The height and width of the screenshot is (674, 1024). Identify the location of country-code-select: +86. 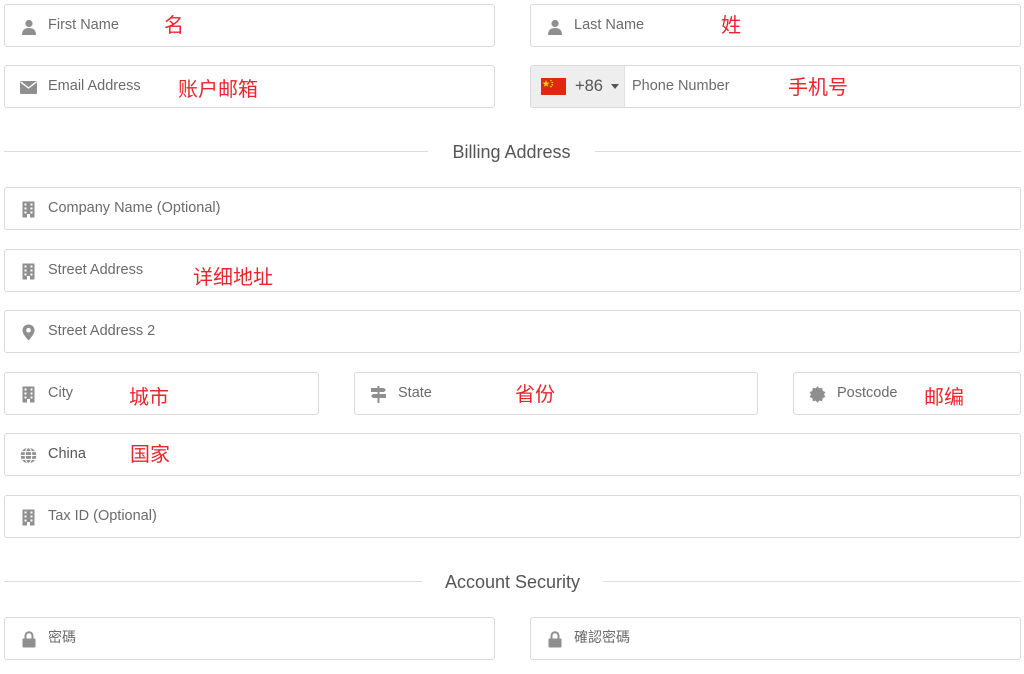
(578, 86).